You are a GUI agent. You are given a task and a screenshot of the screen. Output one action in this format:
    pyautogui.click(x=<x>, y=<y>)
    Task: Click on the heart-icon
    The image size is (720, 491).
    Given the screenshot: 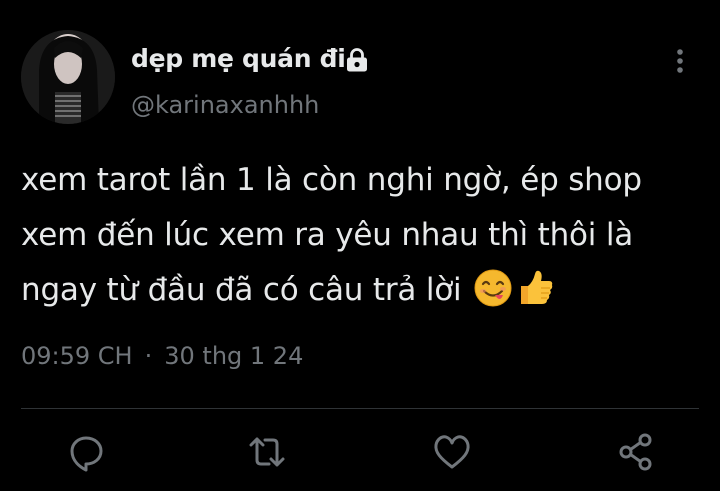 What is the action you would take?
    pyautogui.click(x=452, y=452)
    